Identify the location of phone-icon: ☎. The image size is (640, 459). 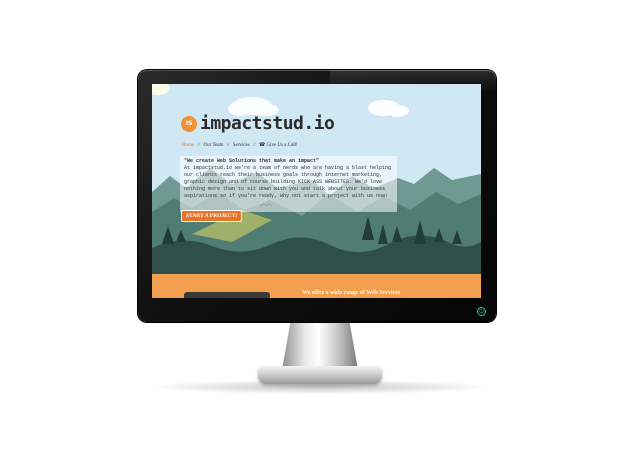
(262, 145).